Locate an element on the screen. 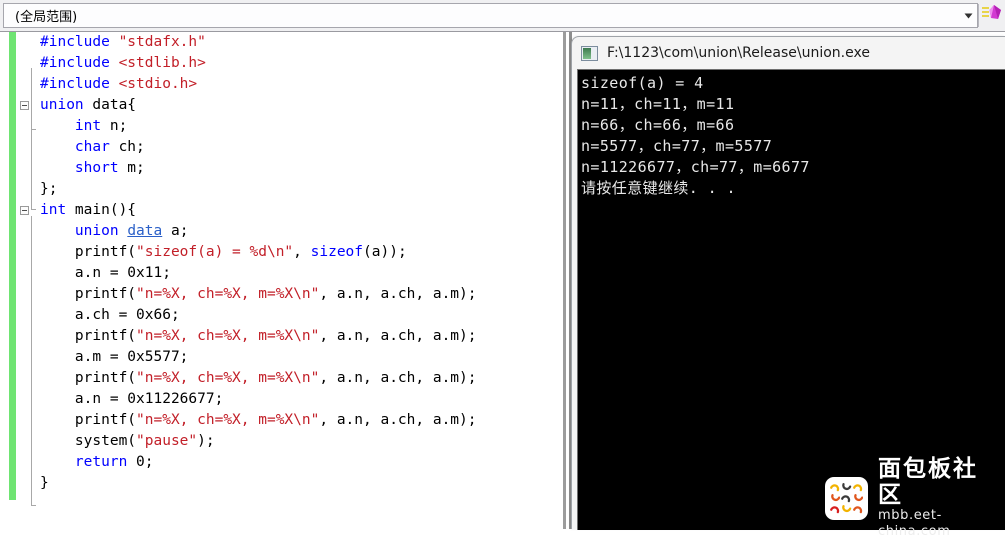 The image size is (1005, 540). code-line: a.m = 0x5577; is located at coordinates (300, 357).